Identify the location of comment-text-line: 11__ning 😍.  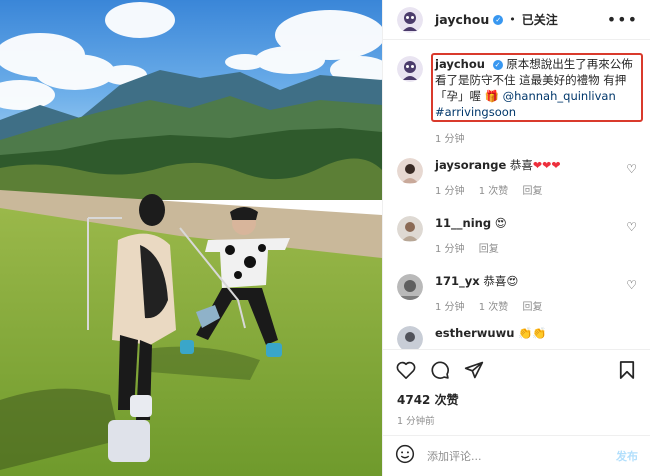
(539, 223).